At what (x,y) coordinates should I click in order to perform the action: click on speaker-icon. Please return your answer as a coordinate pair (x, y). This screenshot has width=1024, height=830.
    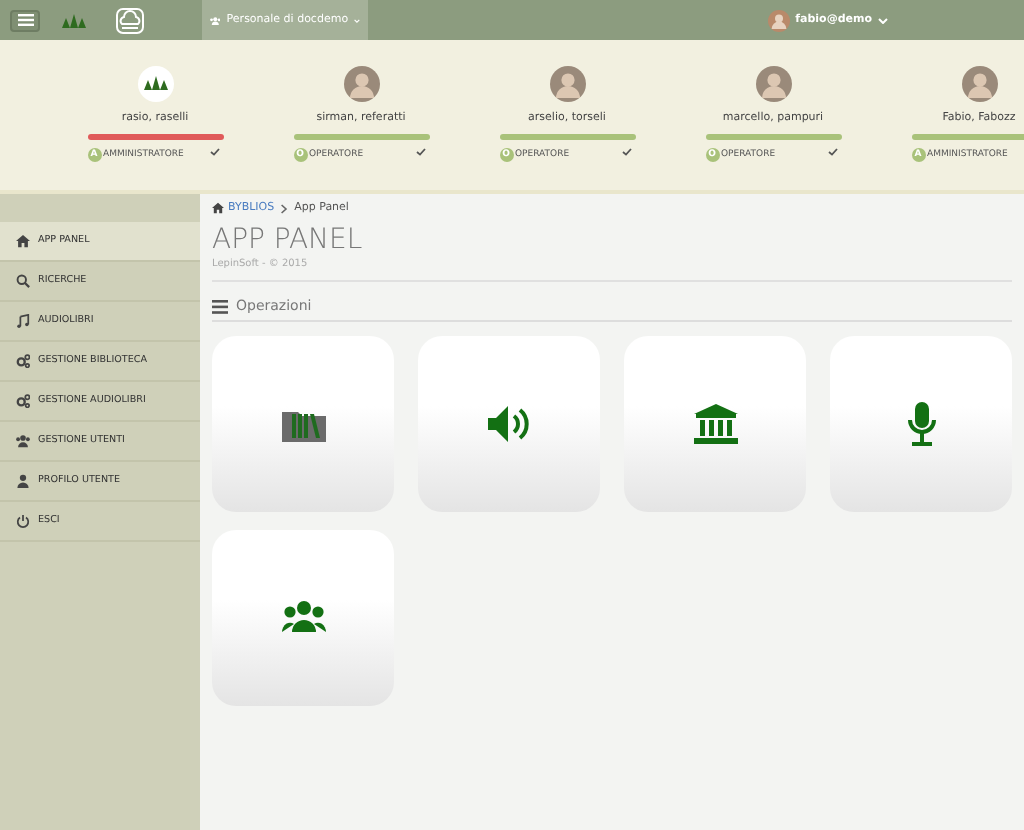
    Looking at the image, I should click on (509, 424).